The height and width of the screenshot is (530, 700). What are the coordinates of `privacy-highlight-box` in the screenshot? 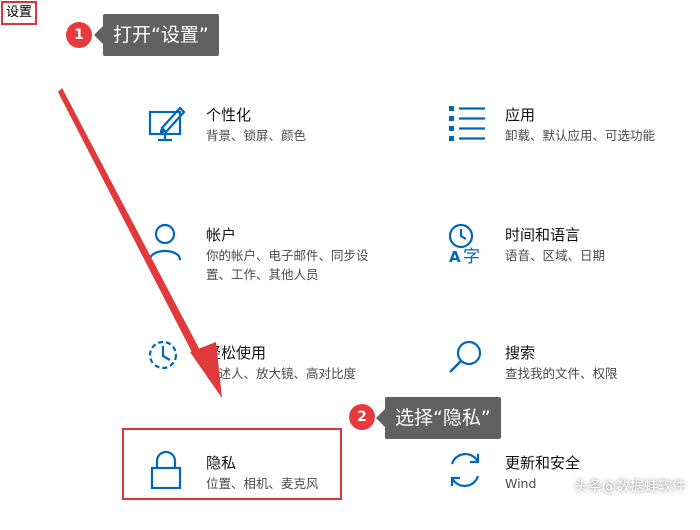 It's located at (232, 464).